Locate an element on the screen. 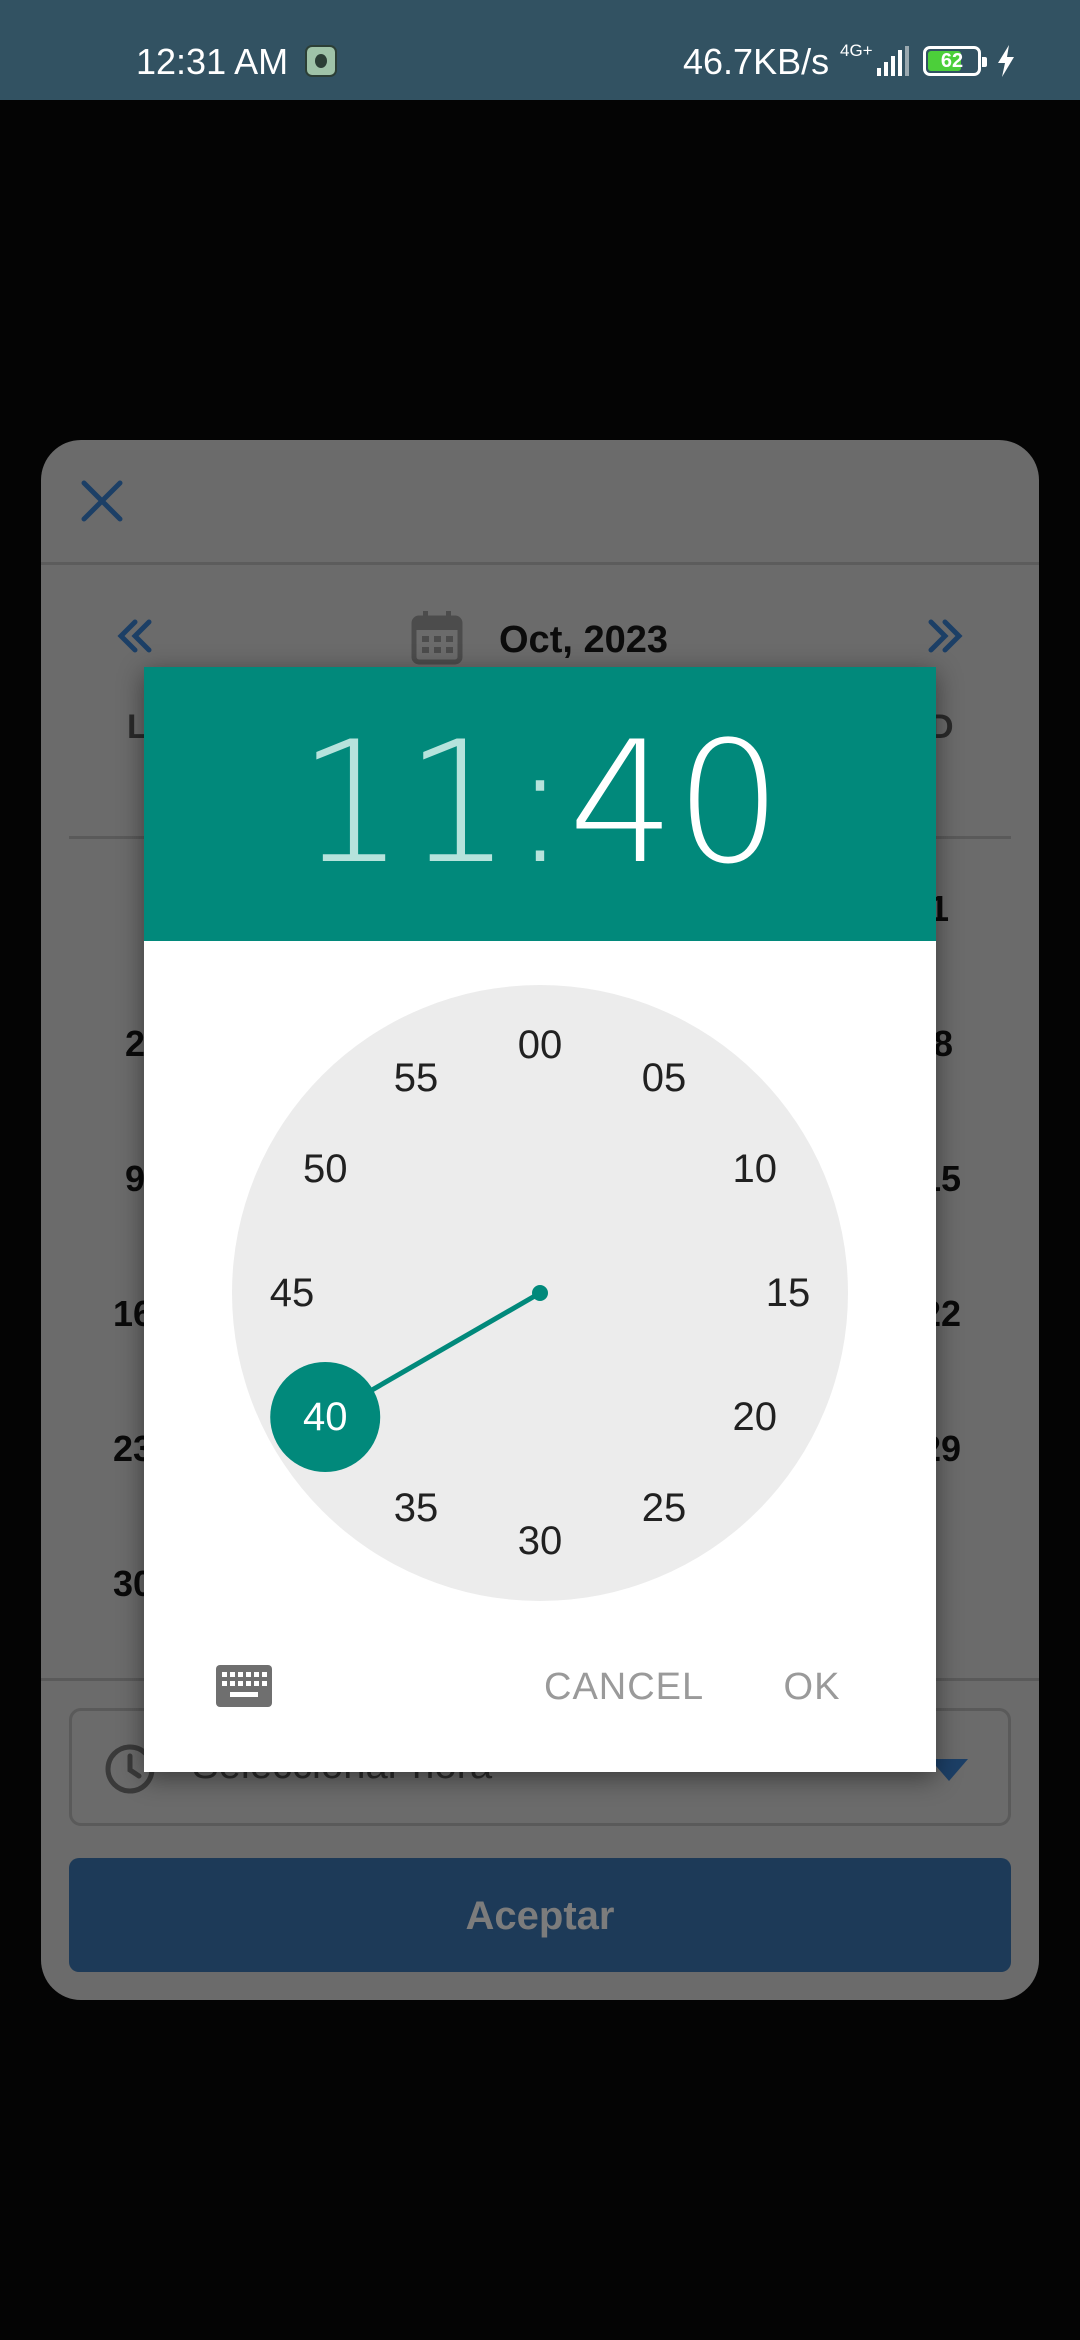 This screenshot has height=2340, width=1080. month-title: Oct, 2023 is located at coordinates (583, 640).